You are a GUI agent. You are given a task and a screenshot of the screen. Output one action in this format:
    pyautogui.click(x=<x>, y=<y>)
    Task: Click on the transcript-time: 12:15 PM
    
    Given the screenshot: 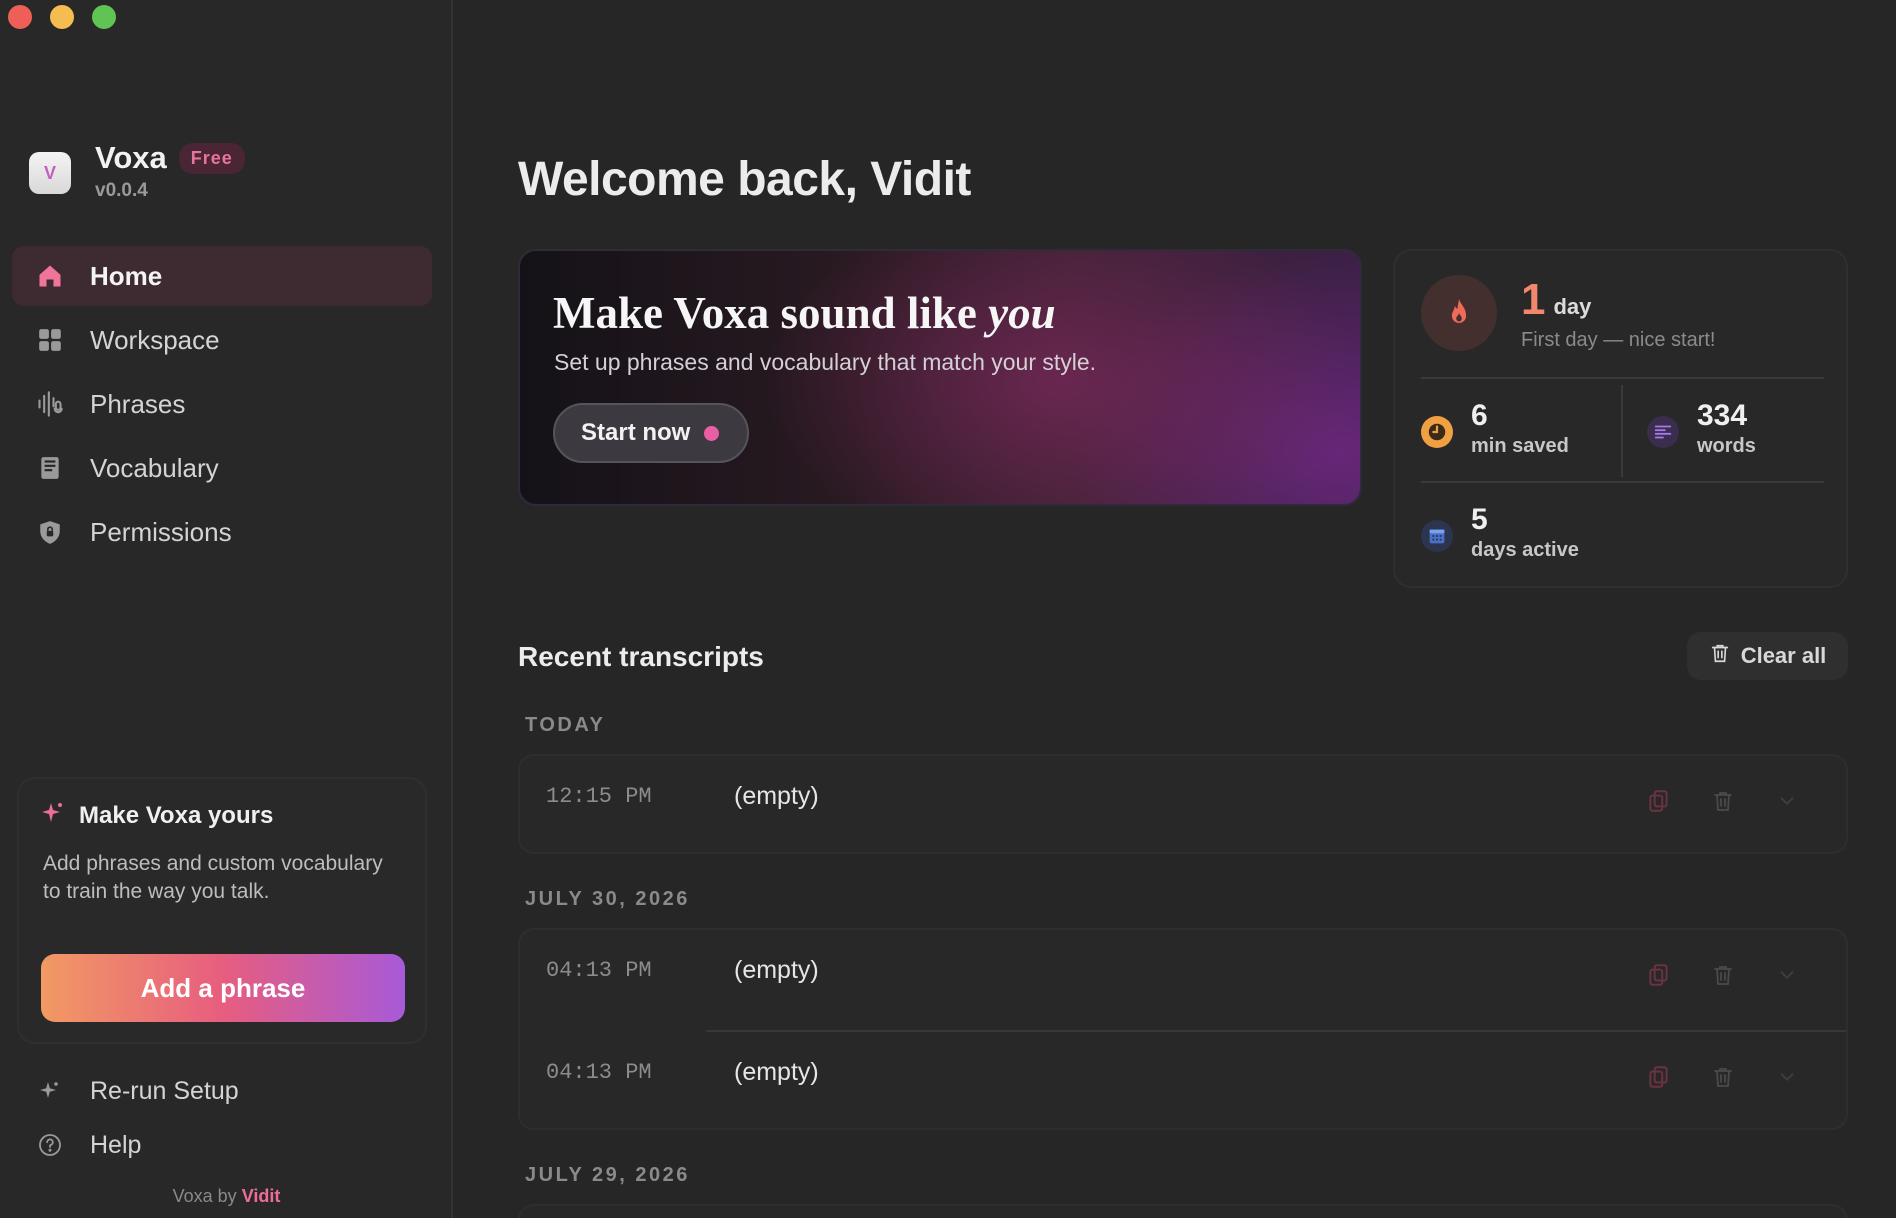 What is the action you would take?
    pyautogui.click(x=599, y=796)
    